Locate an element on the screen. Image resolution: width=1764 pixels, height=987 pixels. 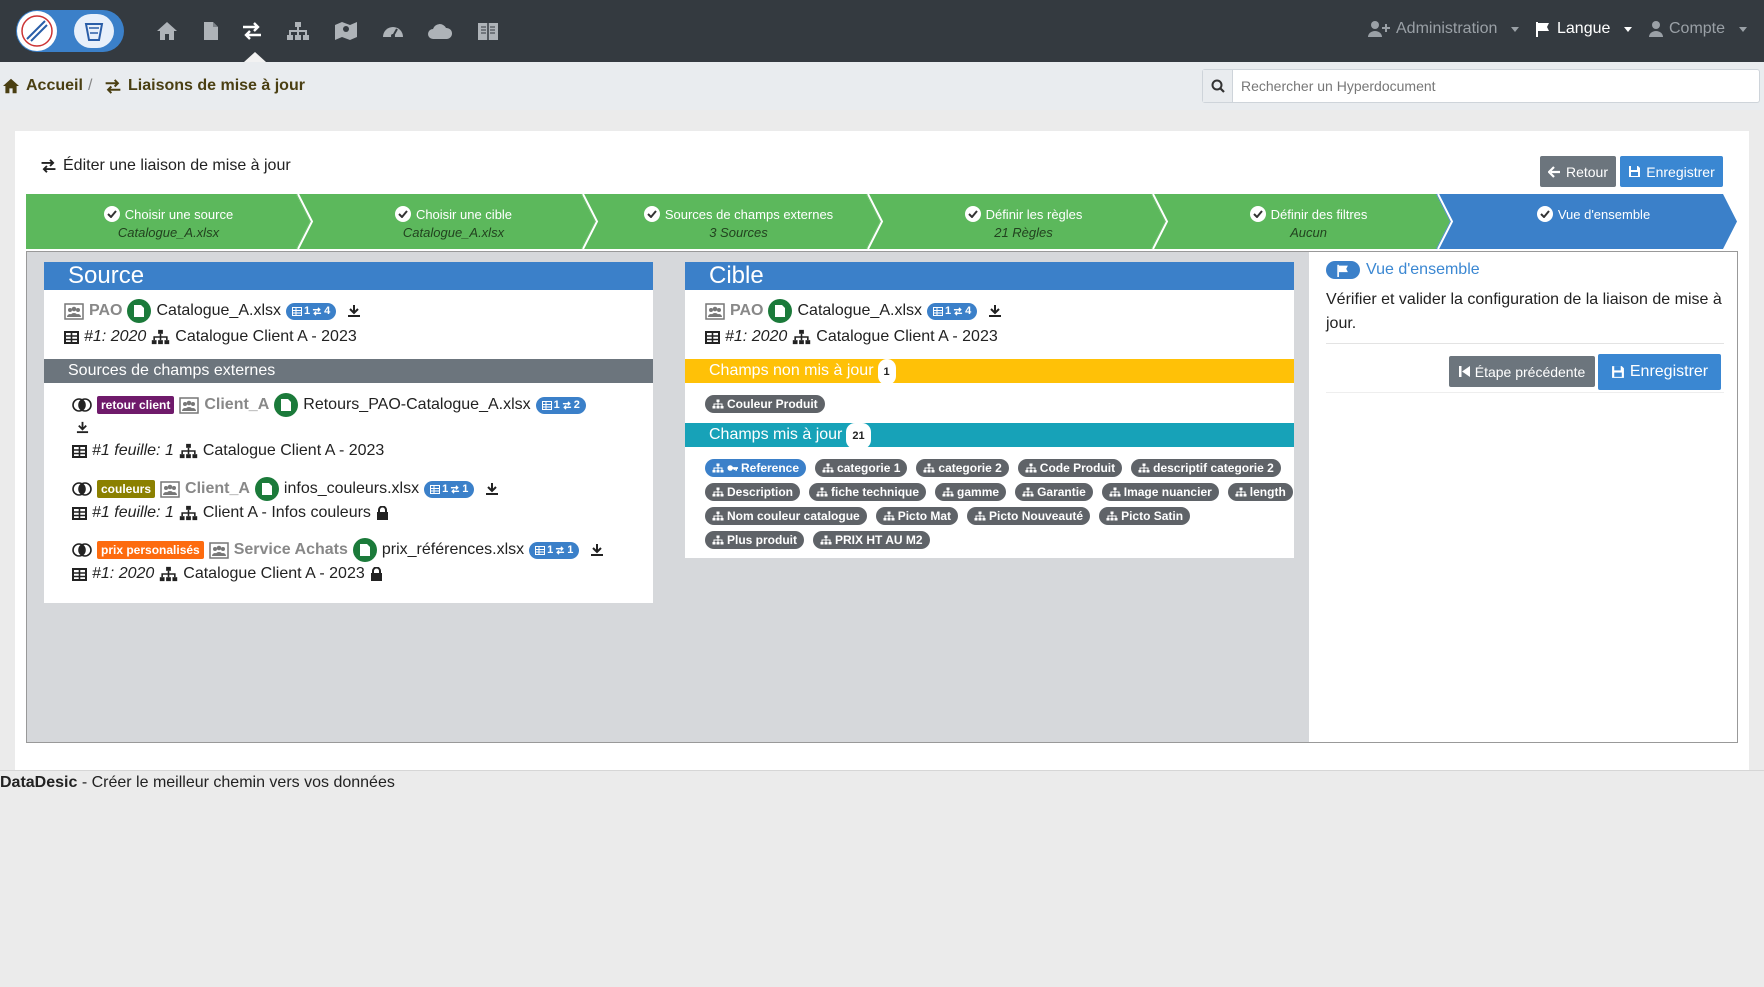
external-tag: retour client is located at coordinates (136, 405).